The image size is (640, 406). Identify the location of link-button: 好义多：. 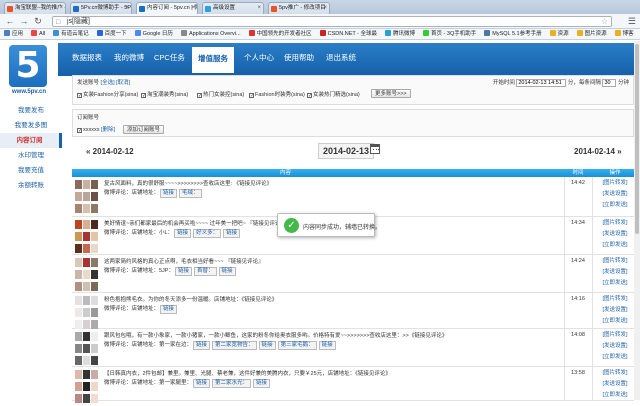
(207, 233).